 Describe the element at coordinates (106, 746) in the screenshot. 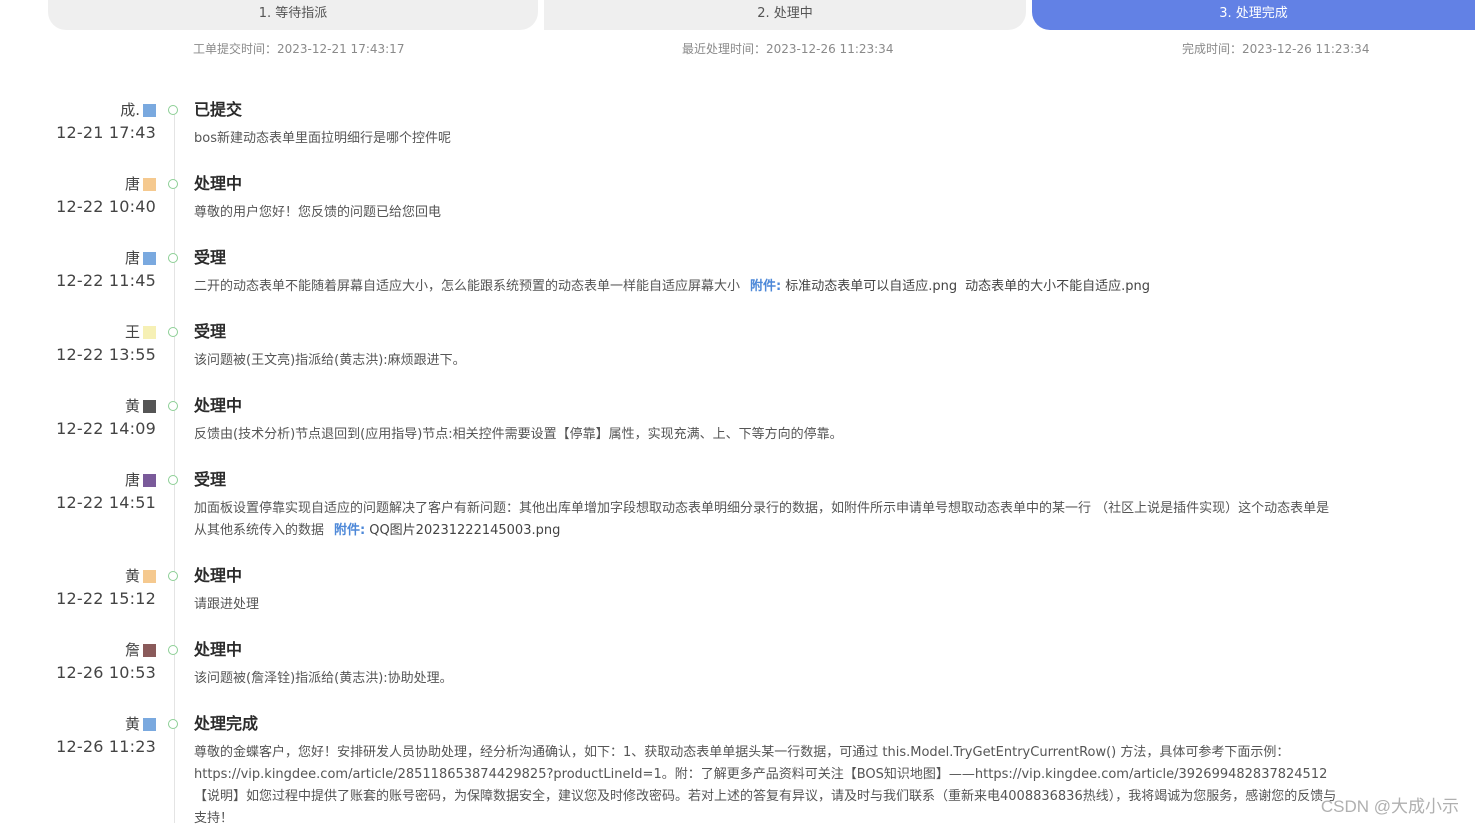

I see `entry-time: 12-26 11:23` at that location.